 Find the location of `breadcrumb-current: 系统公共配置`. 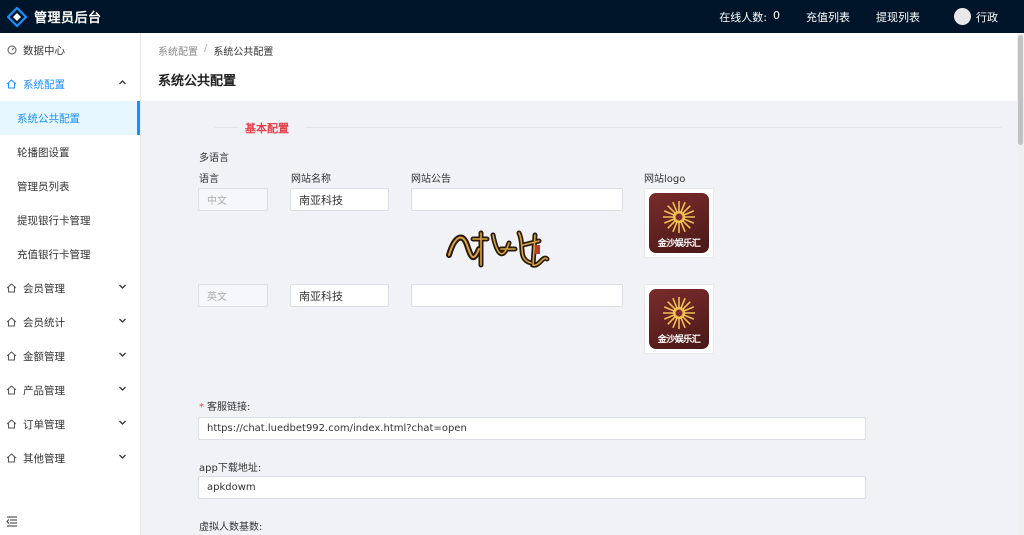

breadcrumb-current: 系统公共配置 is located at coordinates (243, 52).